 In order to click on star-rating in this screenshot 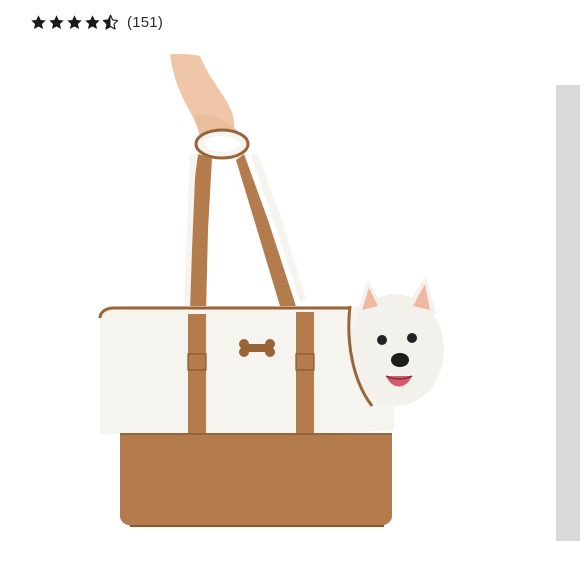, I will do `click(74, 22)`.